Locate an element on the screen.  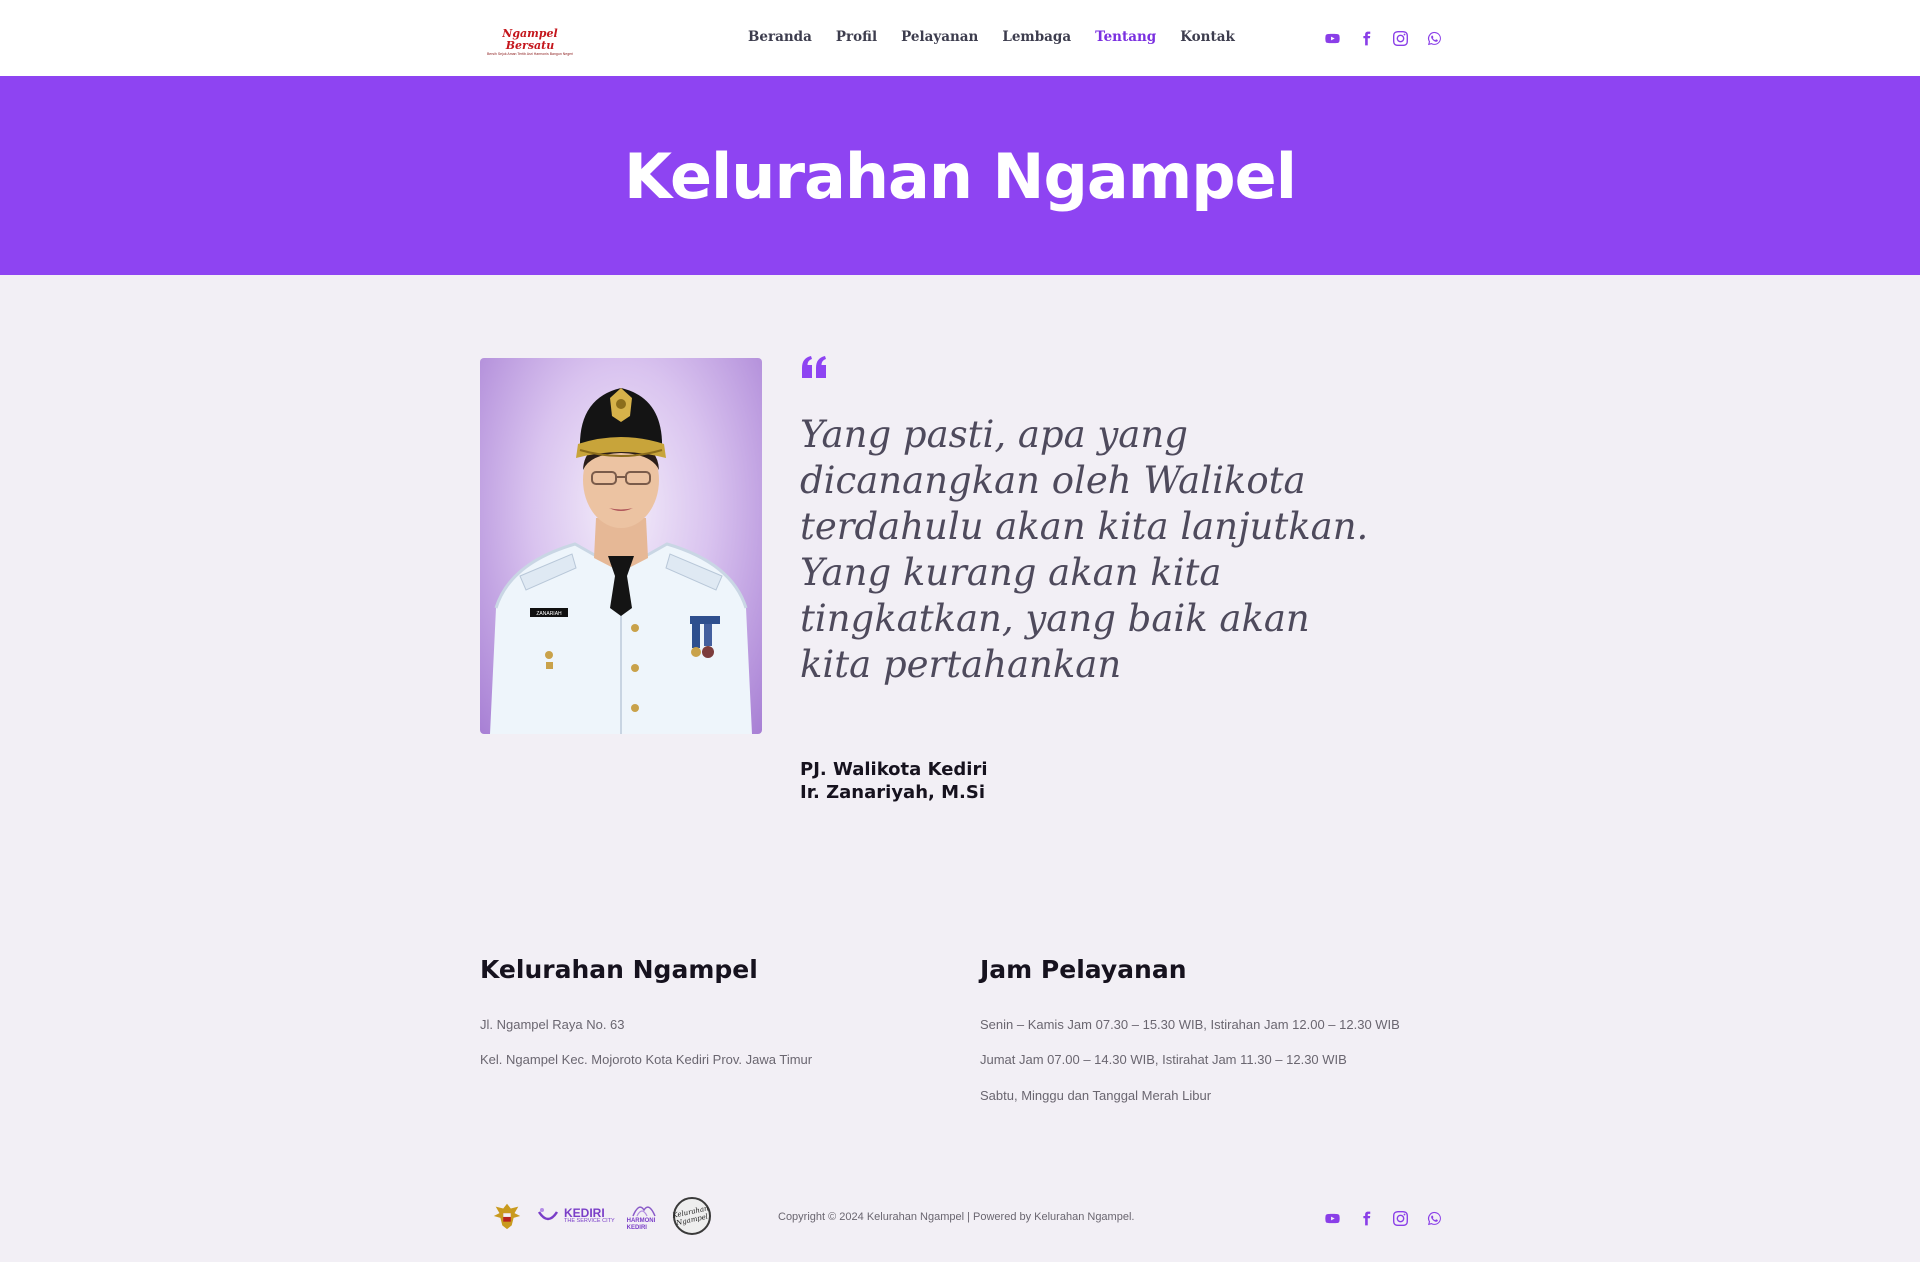
quote-icon is located at coordinates (813, 369).